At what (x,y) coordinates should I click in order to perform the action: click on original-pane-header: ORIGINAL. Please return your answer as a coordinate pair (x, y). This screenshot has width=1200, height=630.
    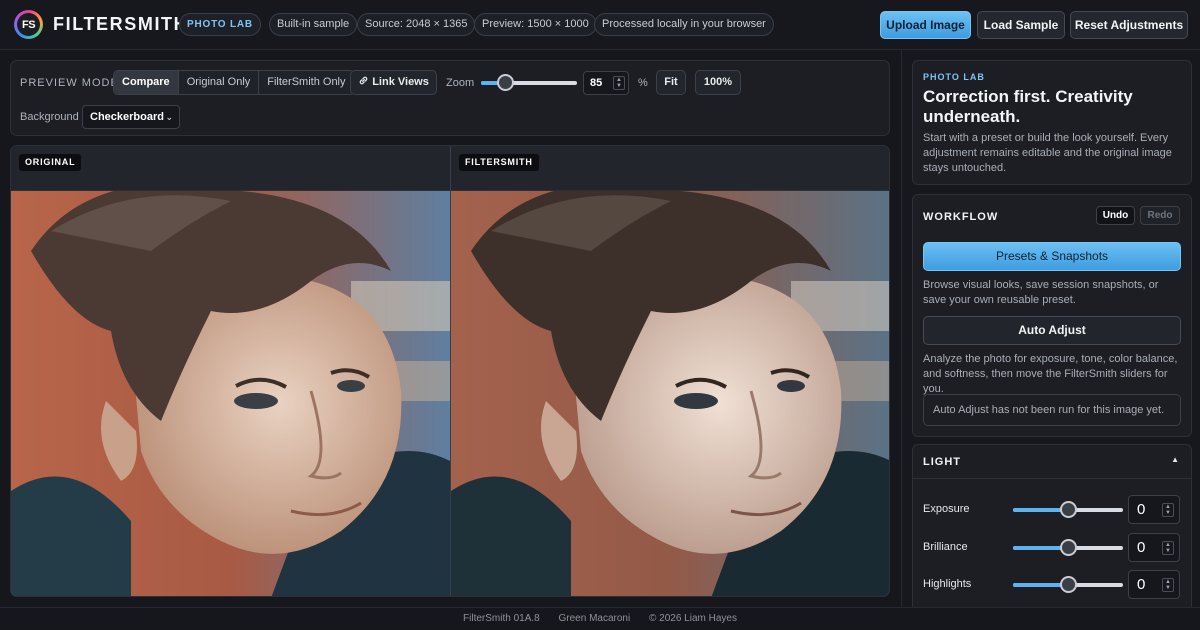
    Looking at the image, I should click on (230, 168).